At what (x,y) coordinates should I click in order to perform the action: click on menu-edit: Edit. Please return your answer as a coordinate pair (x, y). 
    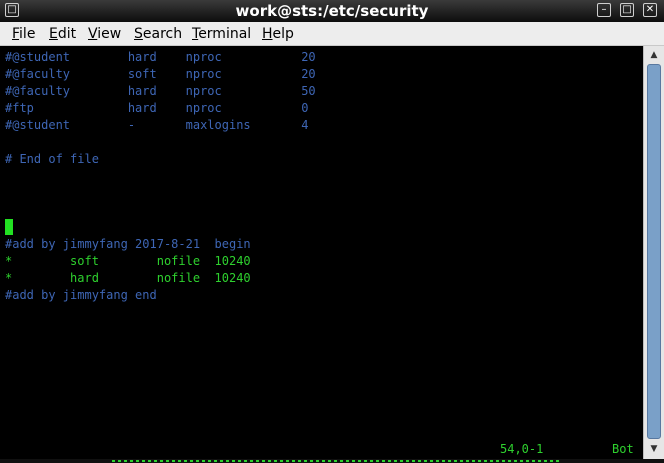
    Looking at the image, I should click on (62, 34).